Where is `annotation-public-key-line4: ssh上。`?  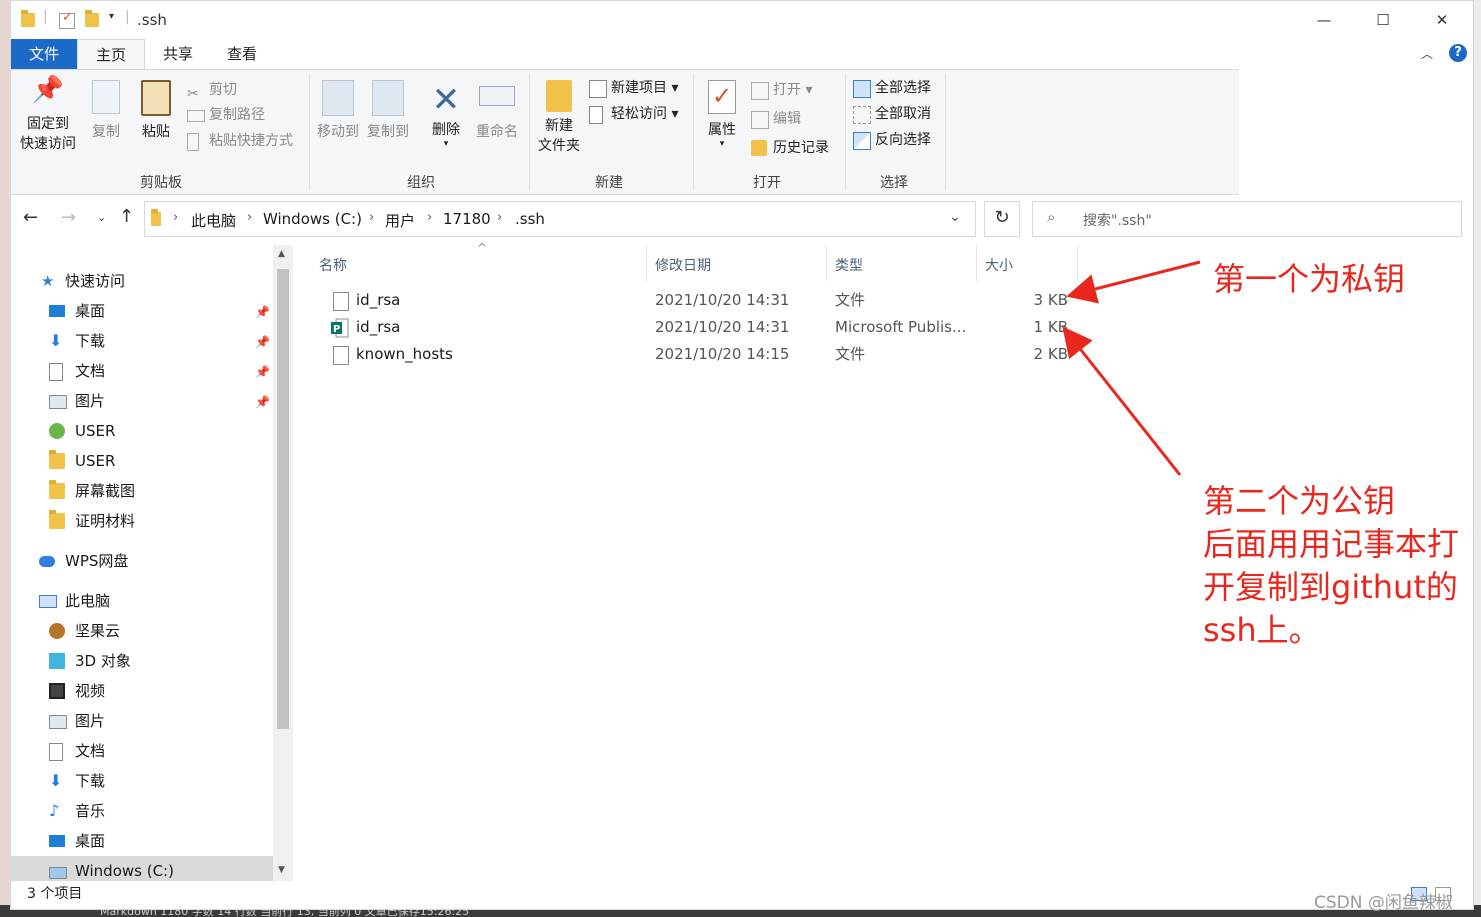
annotation-public-key-line4: ssh上。 is located at coordinates (1262, 630).